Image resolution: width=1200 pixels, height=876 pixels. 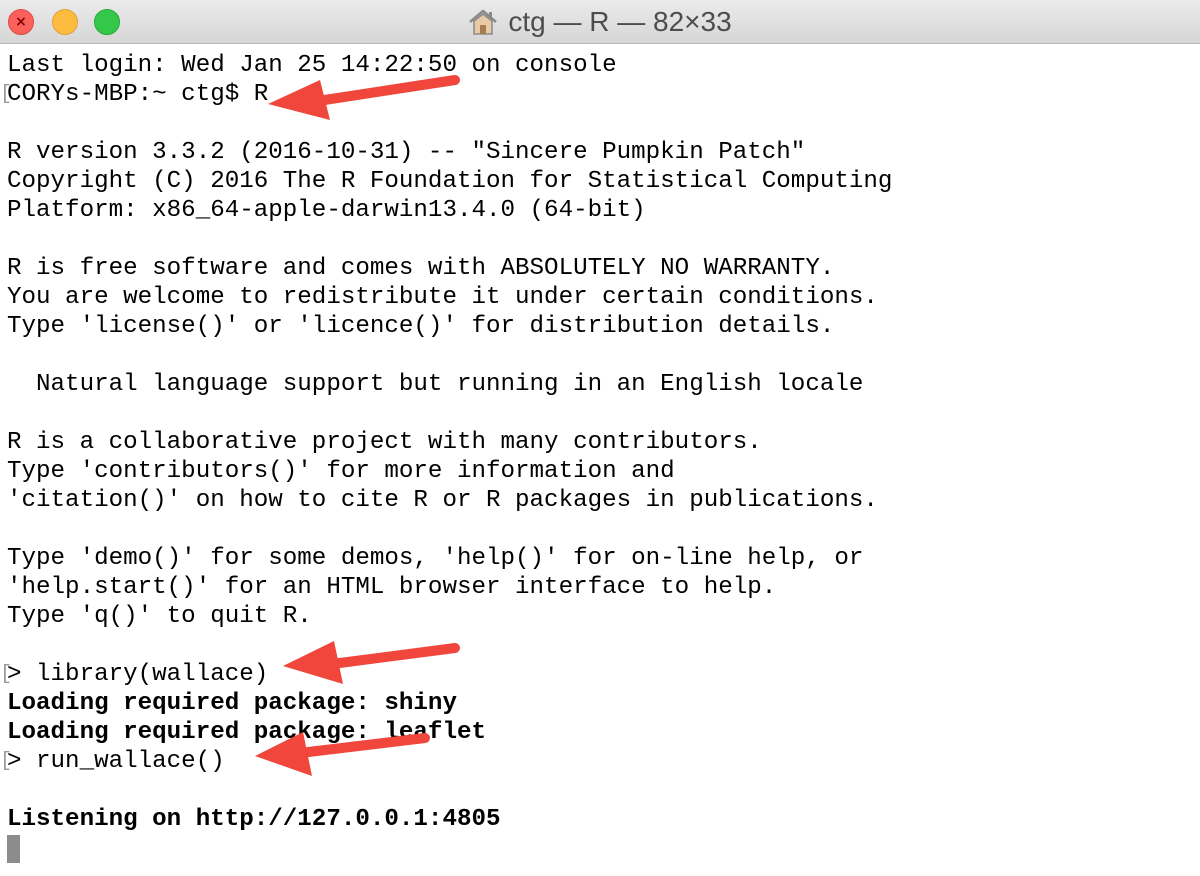 I want to click on terminal-line: Type 'q()' to quit R., so click(x=159, y=616).